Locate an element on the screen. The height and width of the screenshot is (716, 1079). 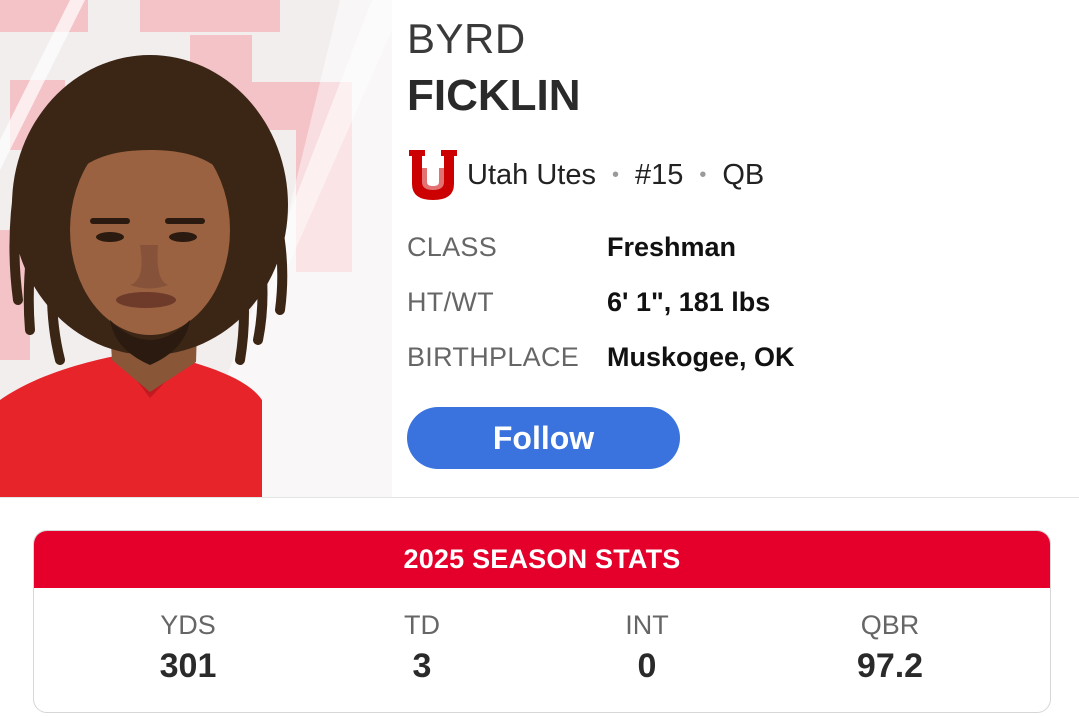
info-value: 6' 1", 181 lbs is located at coordinates (689, 301).